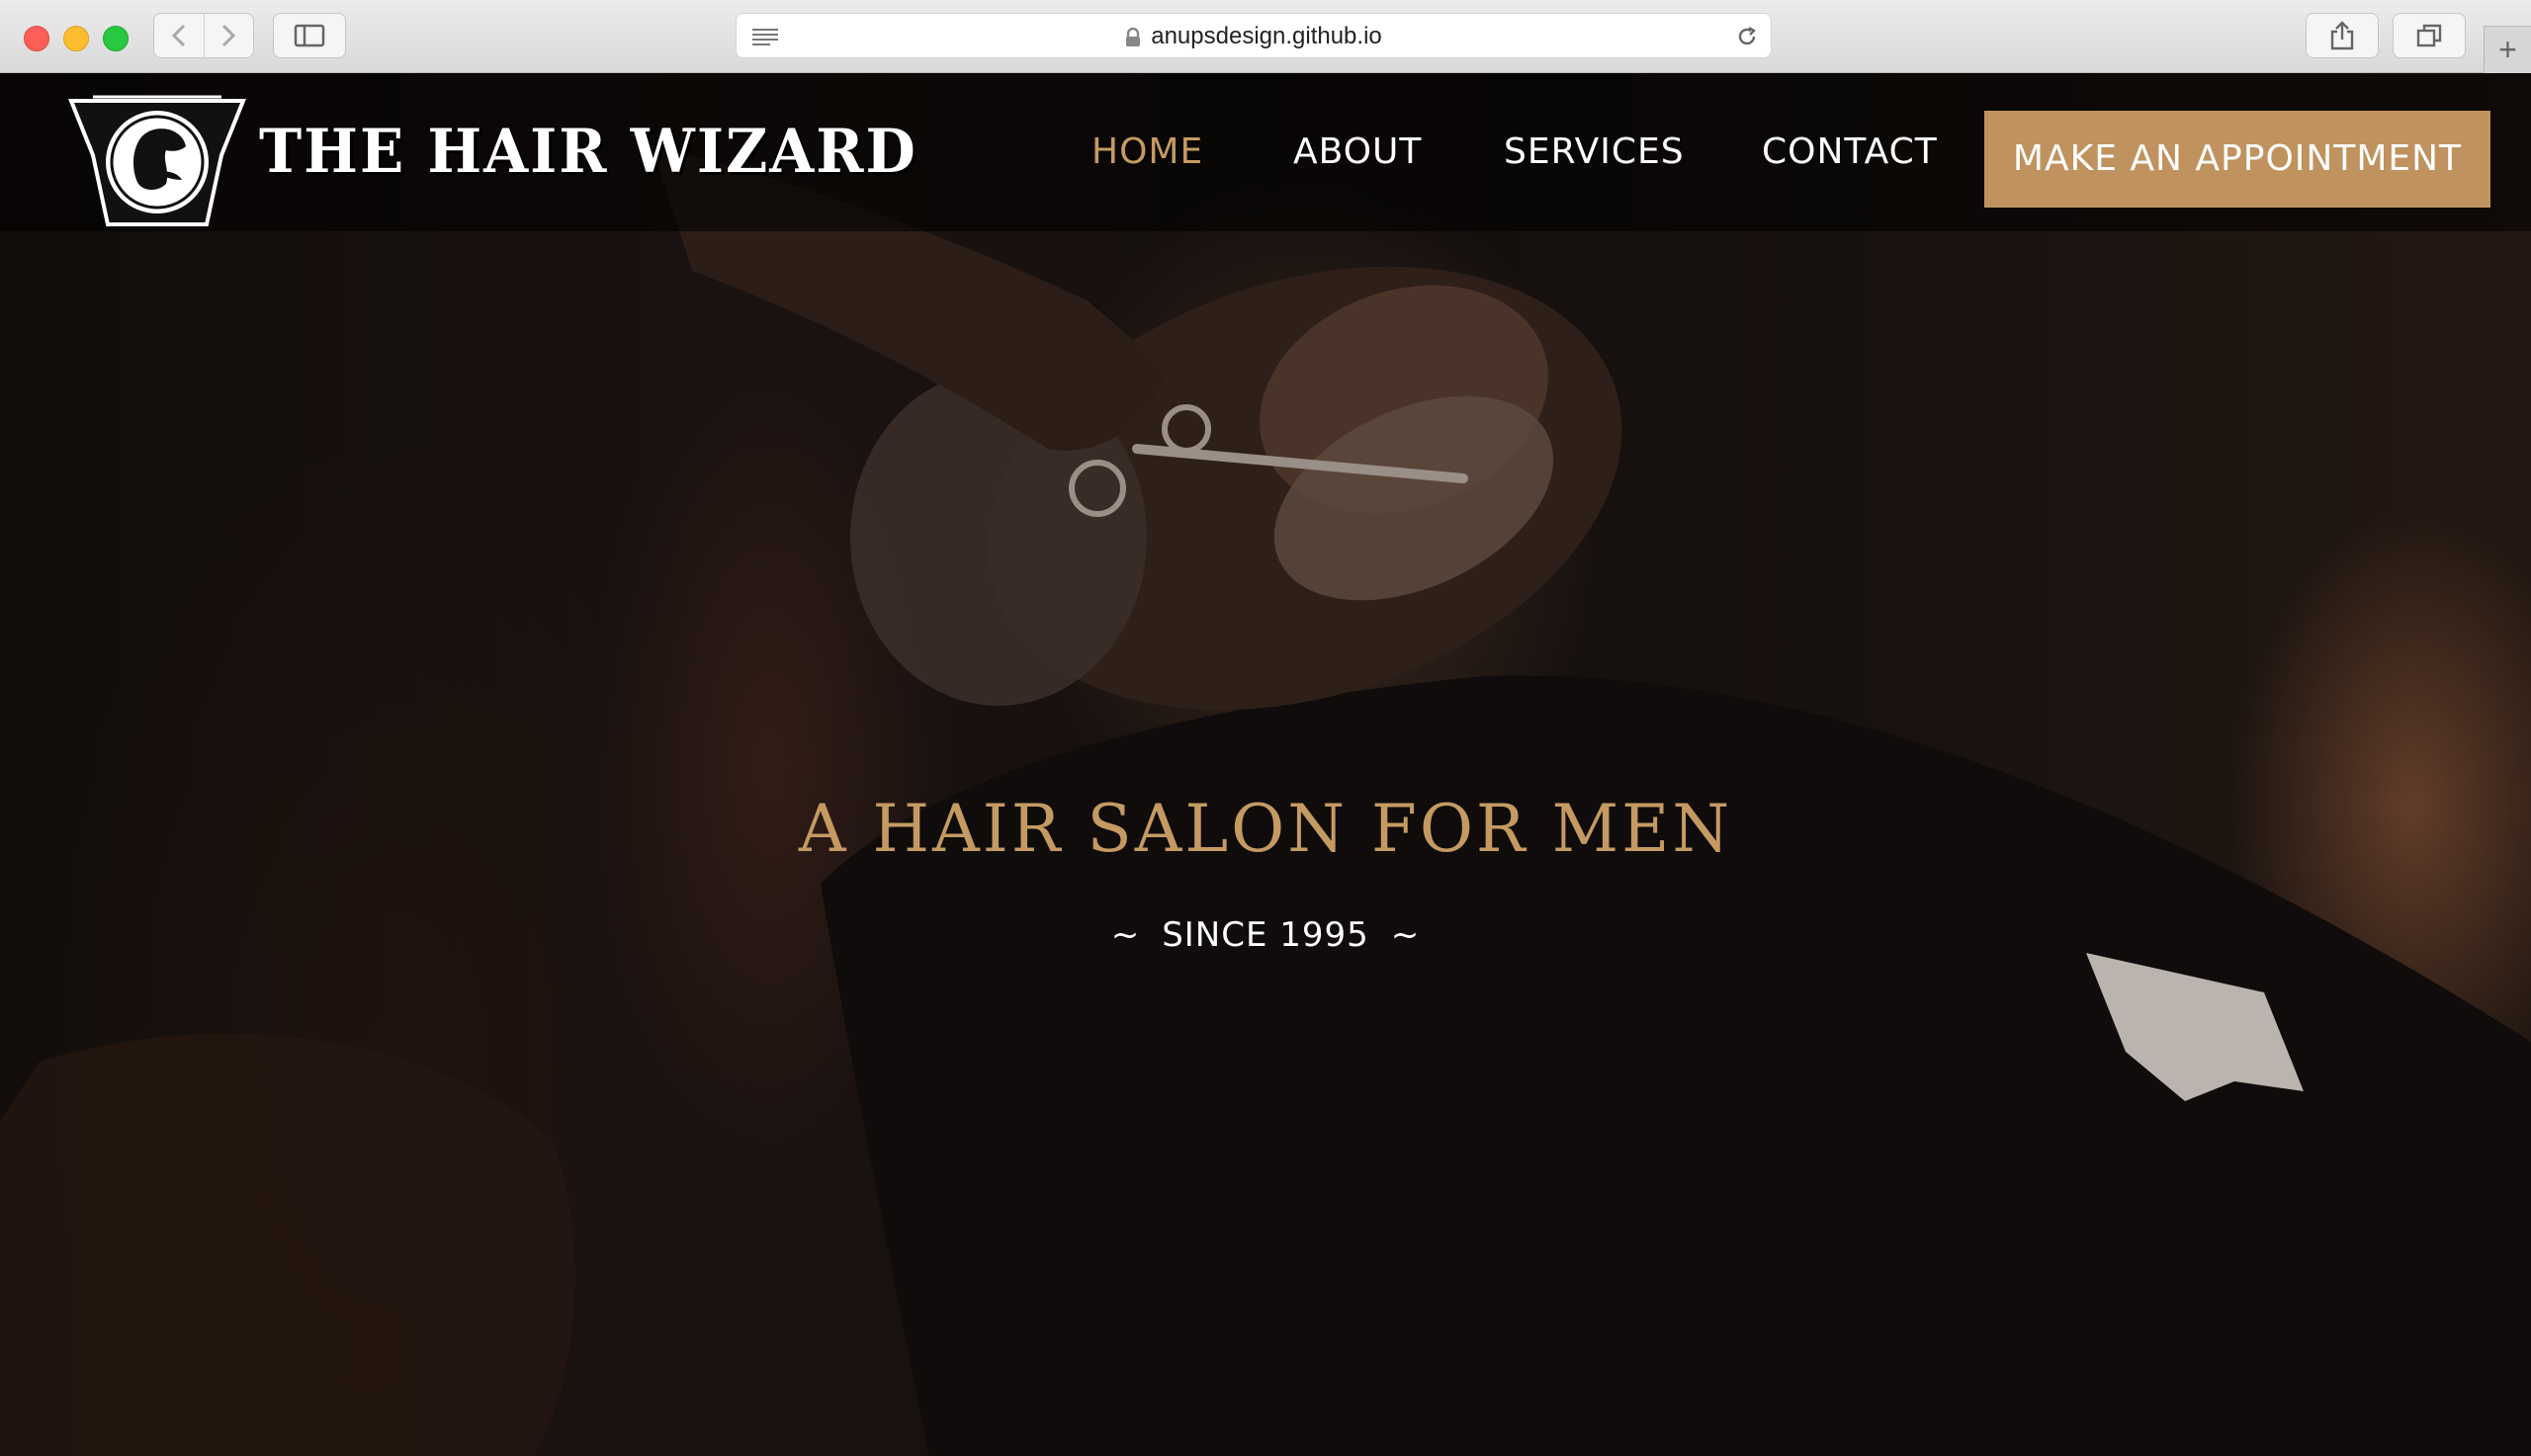 This screenshot has width=2531, height=1456. I want to click on sidebar-button, so click(309, 35).